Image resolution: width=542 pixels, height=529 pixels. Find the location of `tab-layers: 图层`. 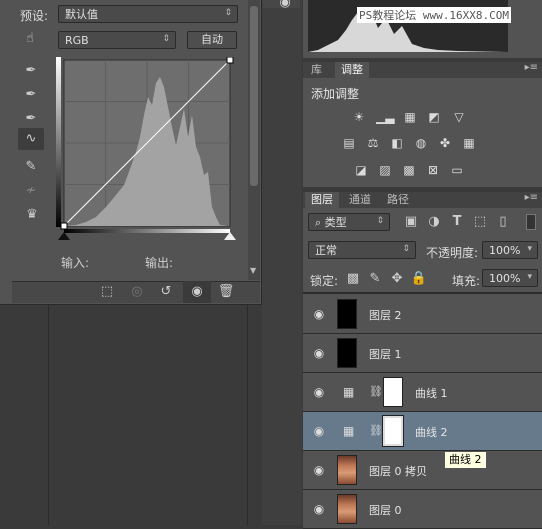

tab-layers: 图层 is located at coordinates (322, 200).